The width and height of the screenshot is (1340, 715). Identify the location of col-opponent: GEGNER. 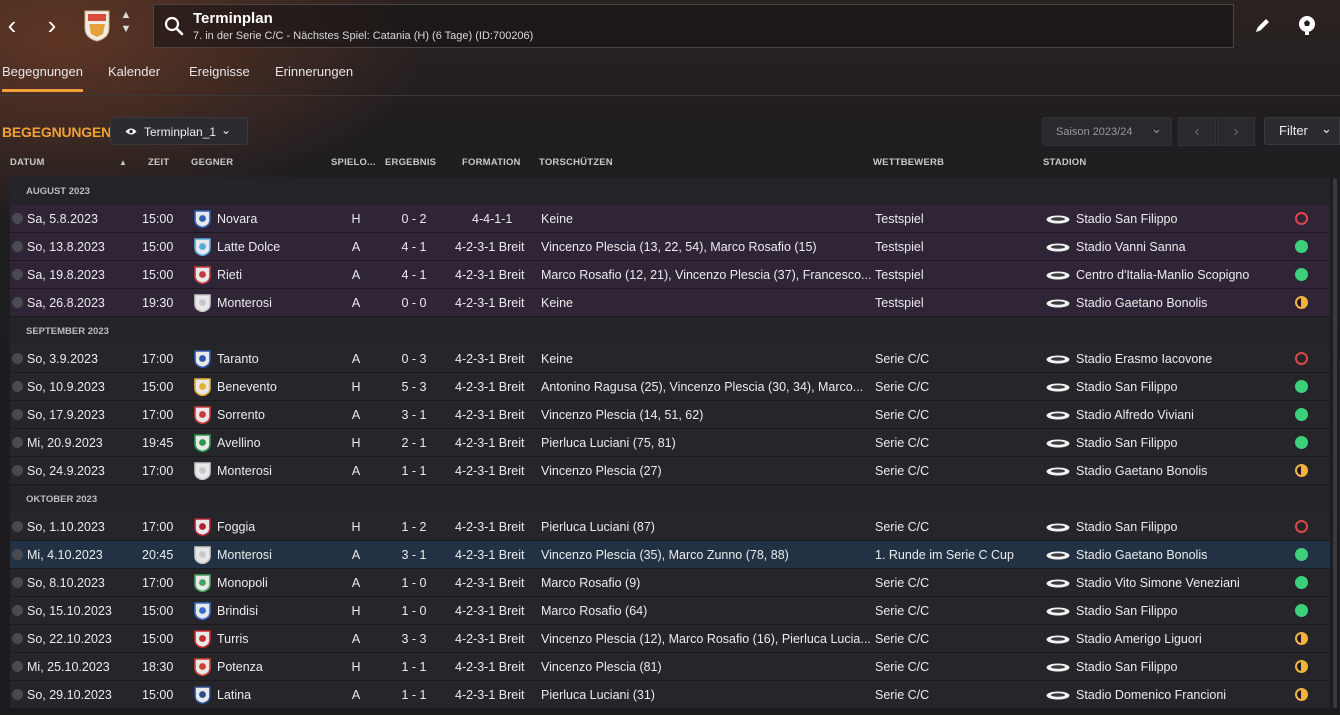
(212, 162).